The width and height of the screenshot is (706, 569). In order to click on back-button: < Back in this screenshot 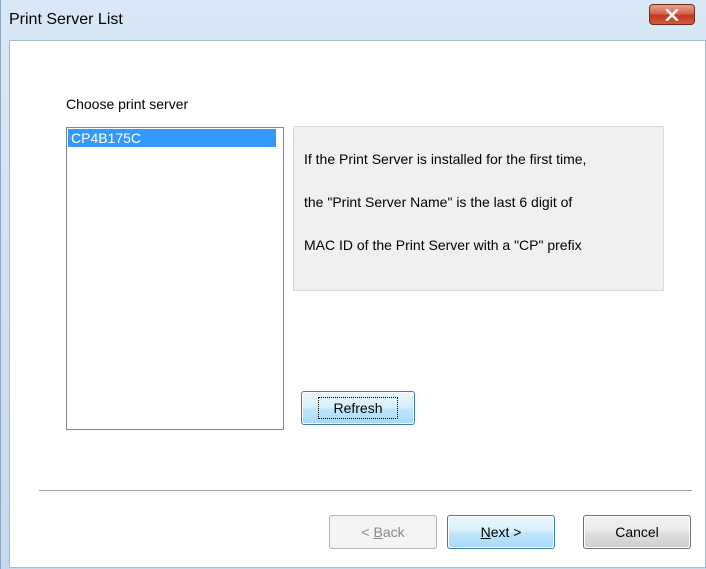, I will do `click(383, 532)`.